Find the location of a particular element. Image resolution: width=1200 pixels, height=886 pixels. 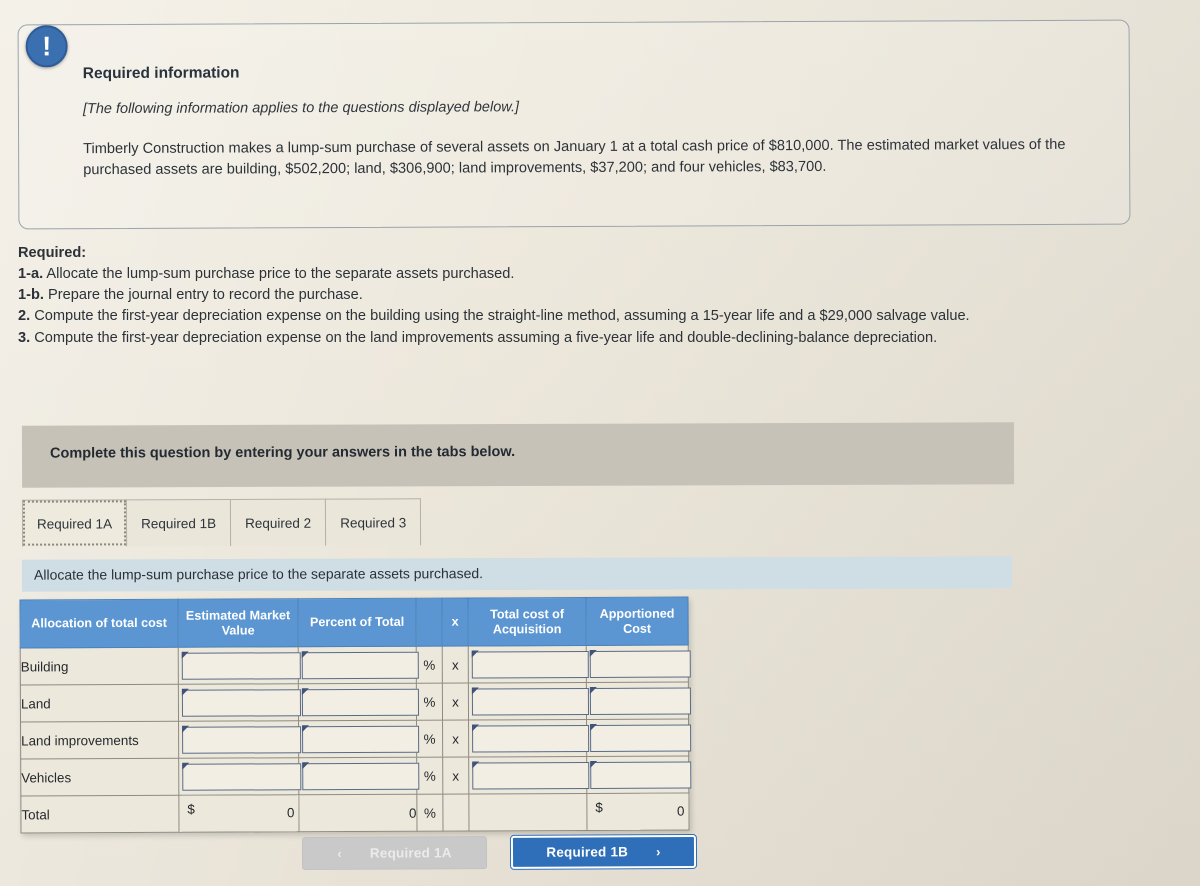

total-estimated-market-value: $ 0 is located at coordinates (239, 813).